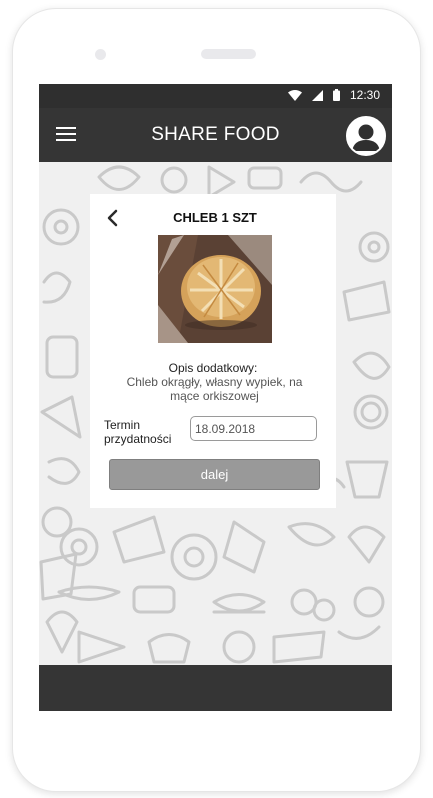 Image resolution: width=433 pixels, height=798 pixels. What do you see at coordinates (364, 95) in the screenshot?
I see `status-time: 12:30` at bounding box center [364, 95].